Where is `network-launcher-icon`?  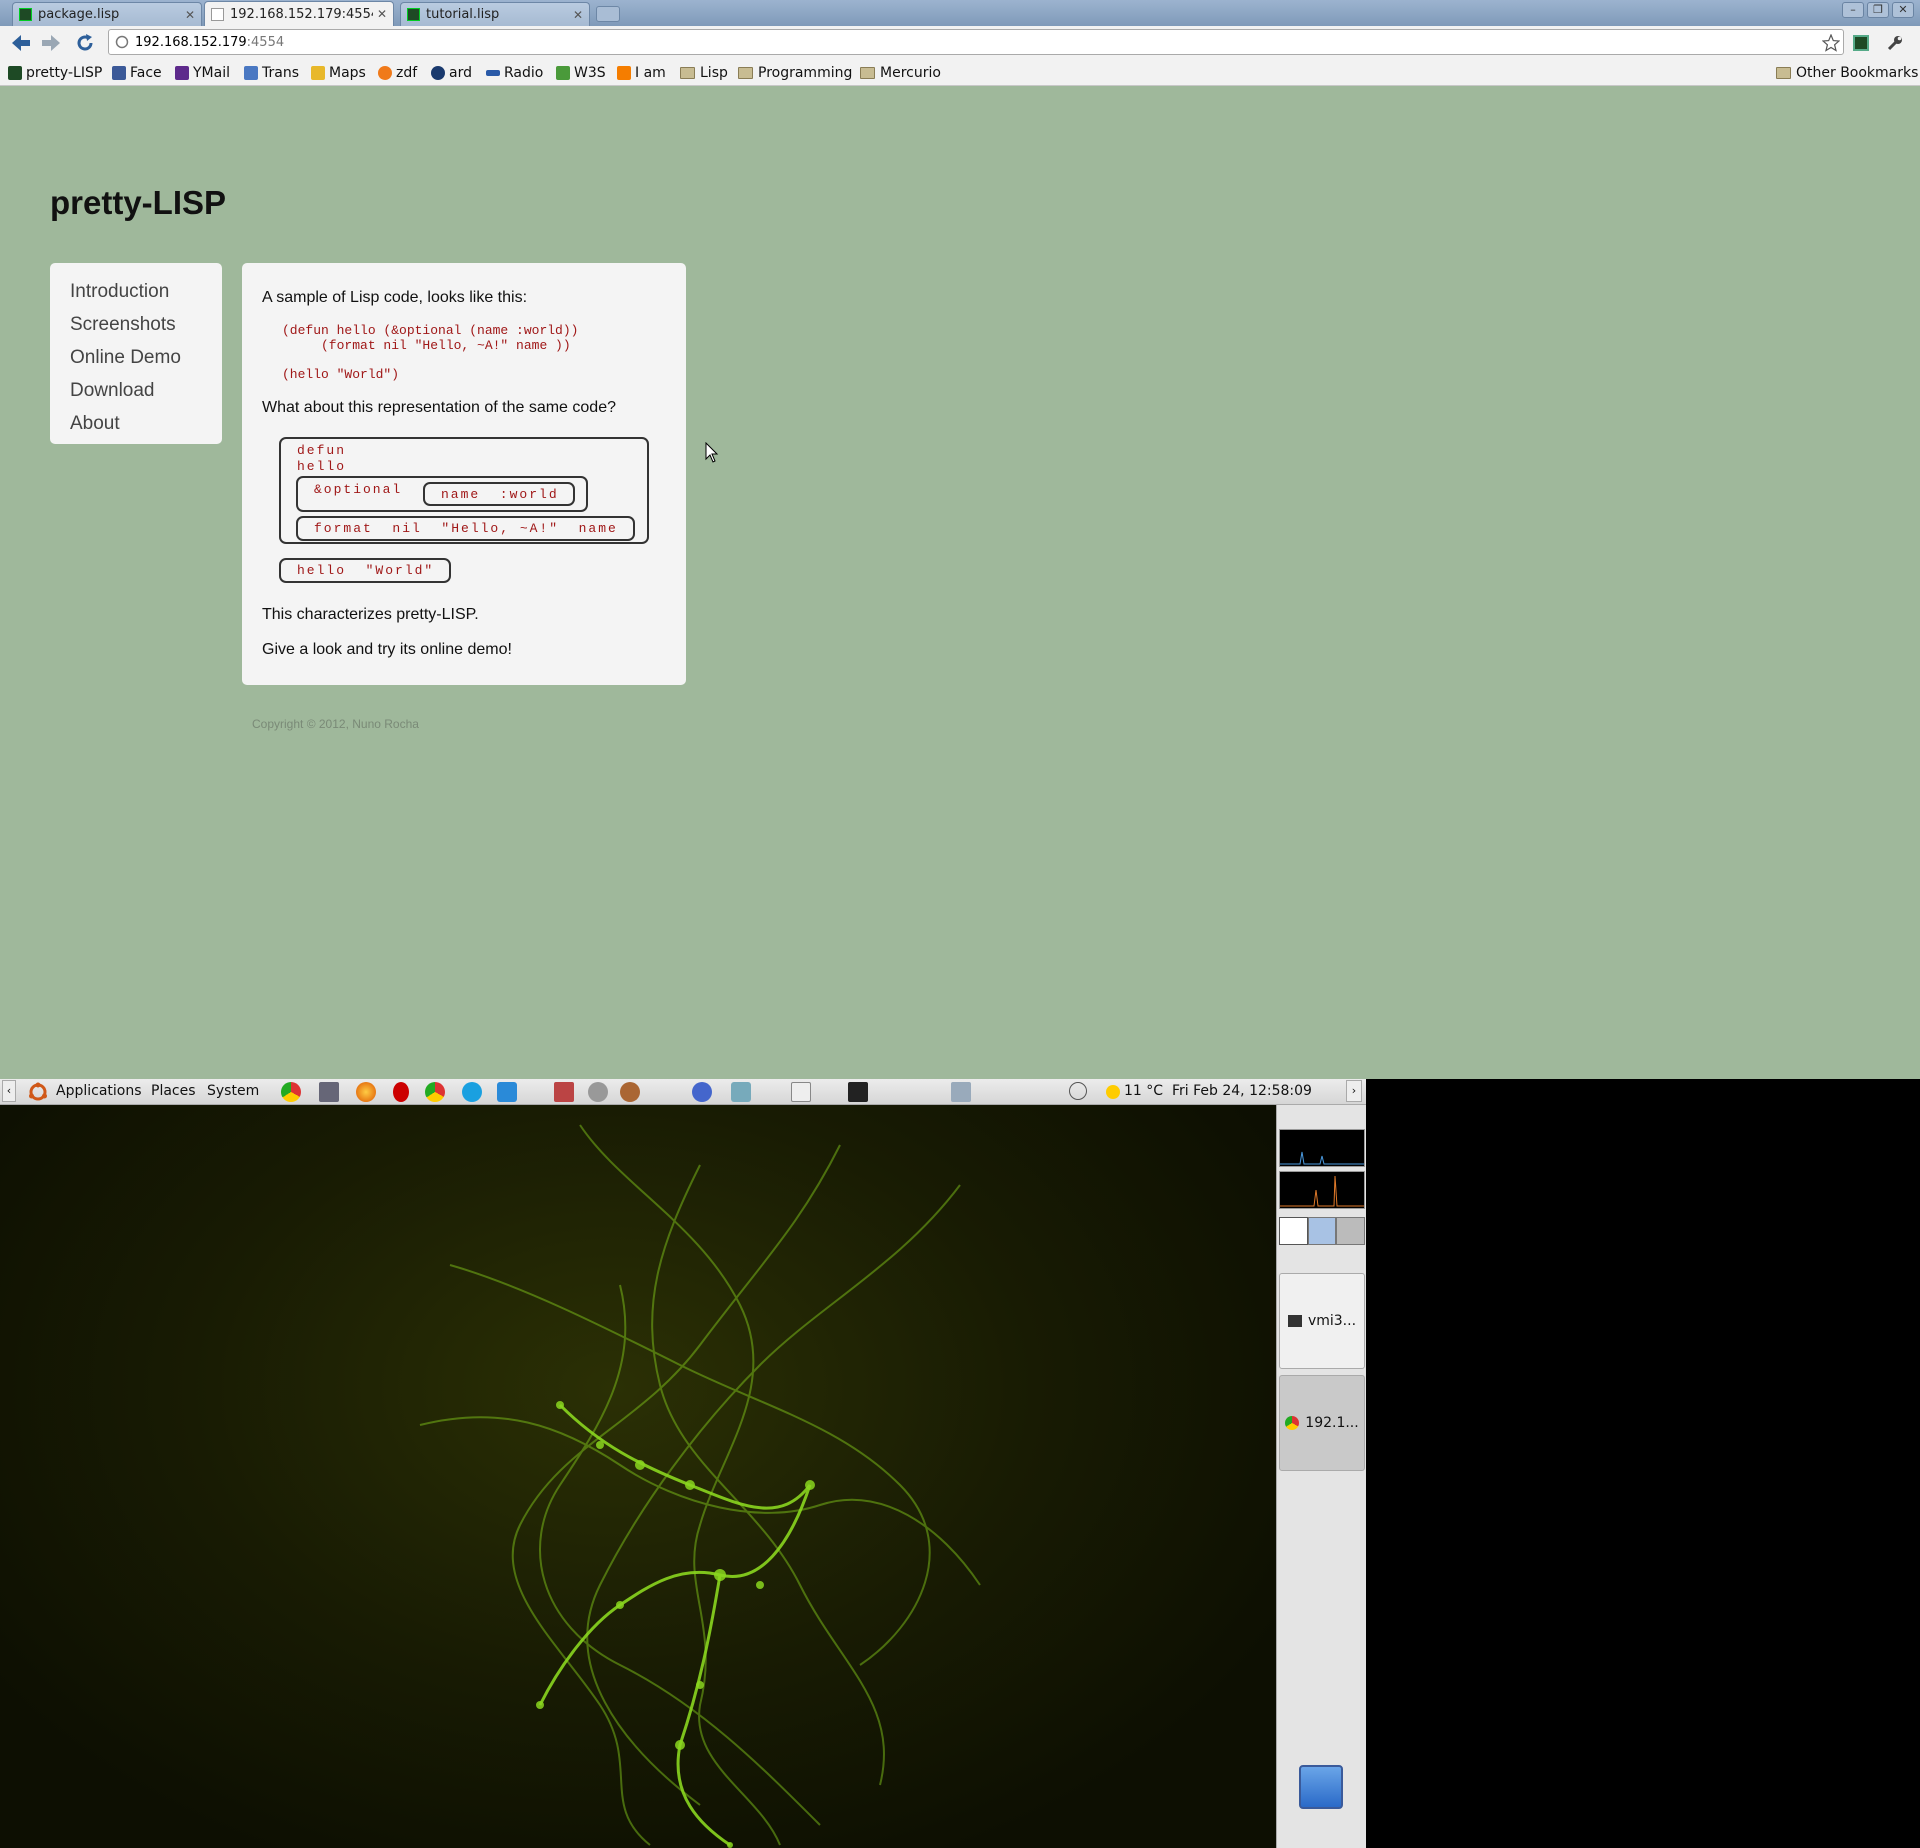 network-launcher-icon is located at coordinates (702, 1092).